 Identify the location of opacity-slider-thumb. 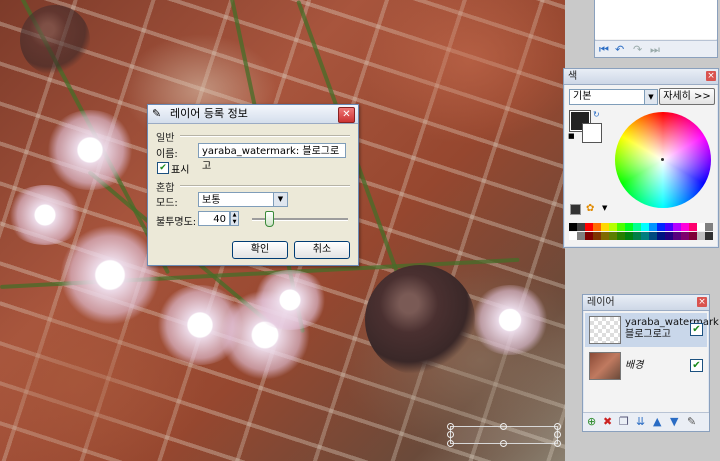
(270, 219).